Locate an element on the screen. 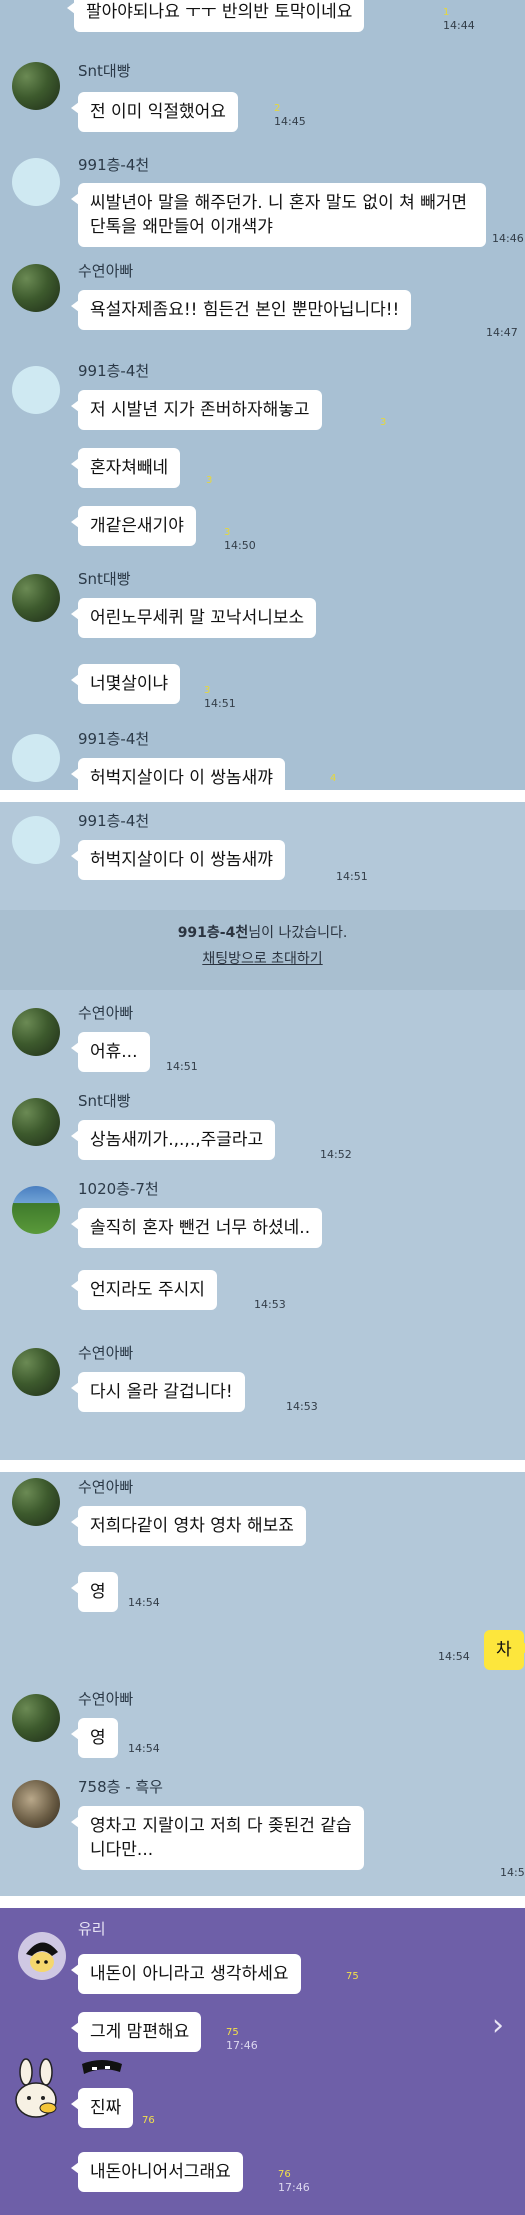  message-bubble: 팔아야되나요 ㅜㅜ 반의반 토막이네요 is located at coordinates (215, 16).